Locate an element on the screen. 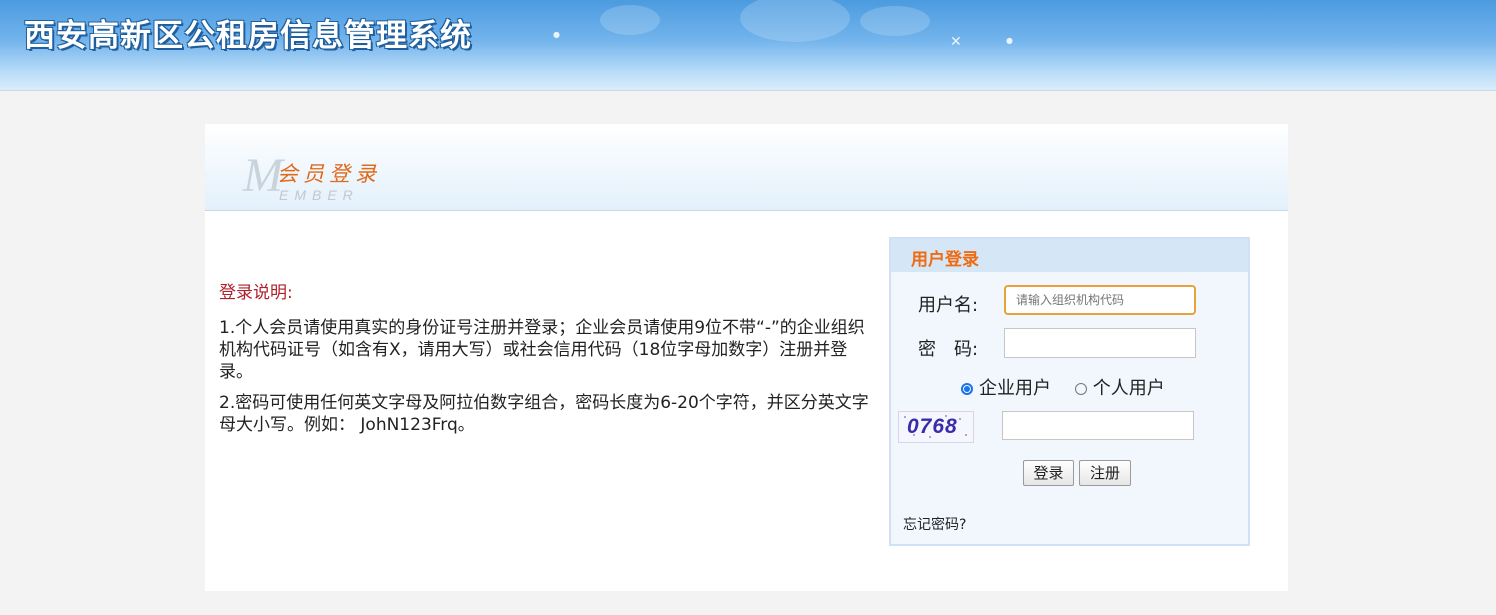 The image size is (1496, 615). header-banner: ● ✕ ● 西安高新区公租房信息管理系统 is located at coordinates (748, 45).